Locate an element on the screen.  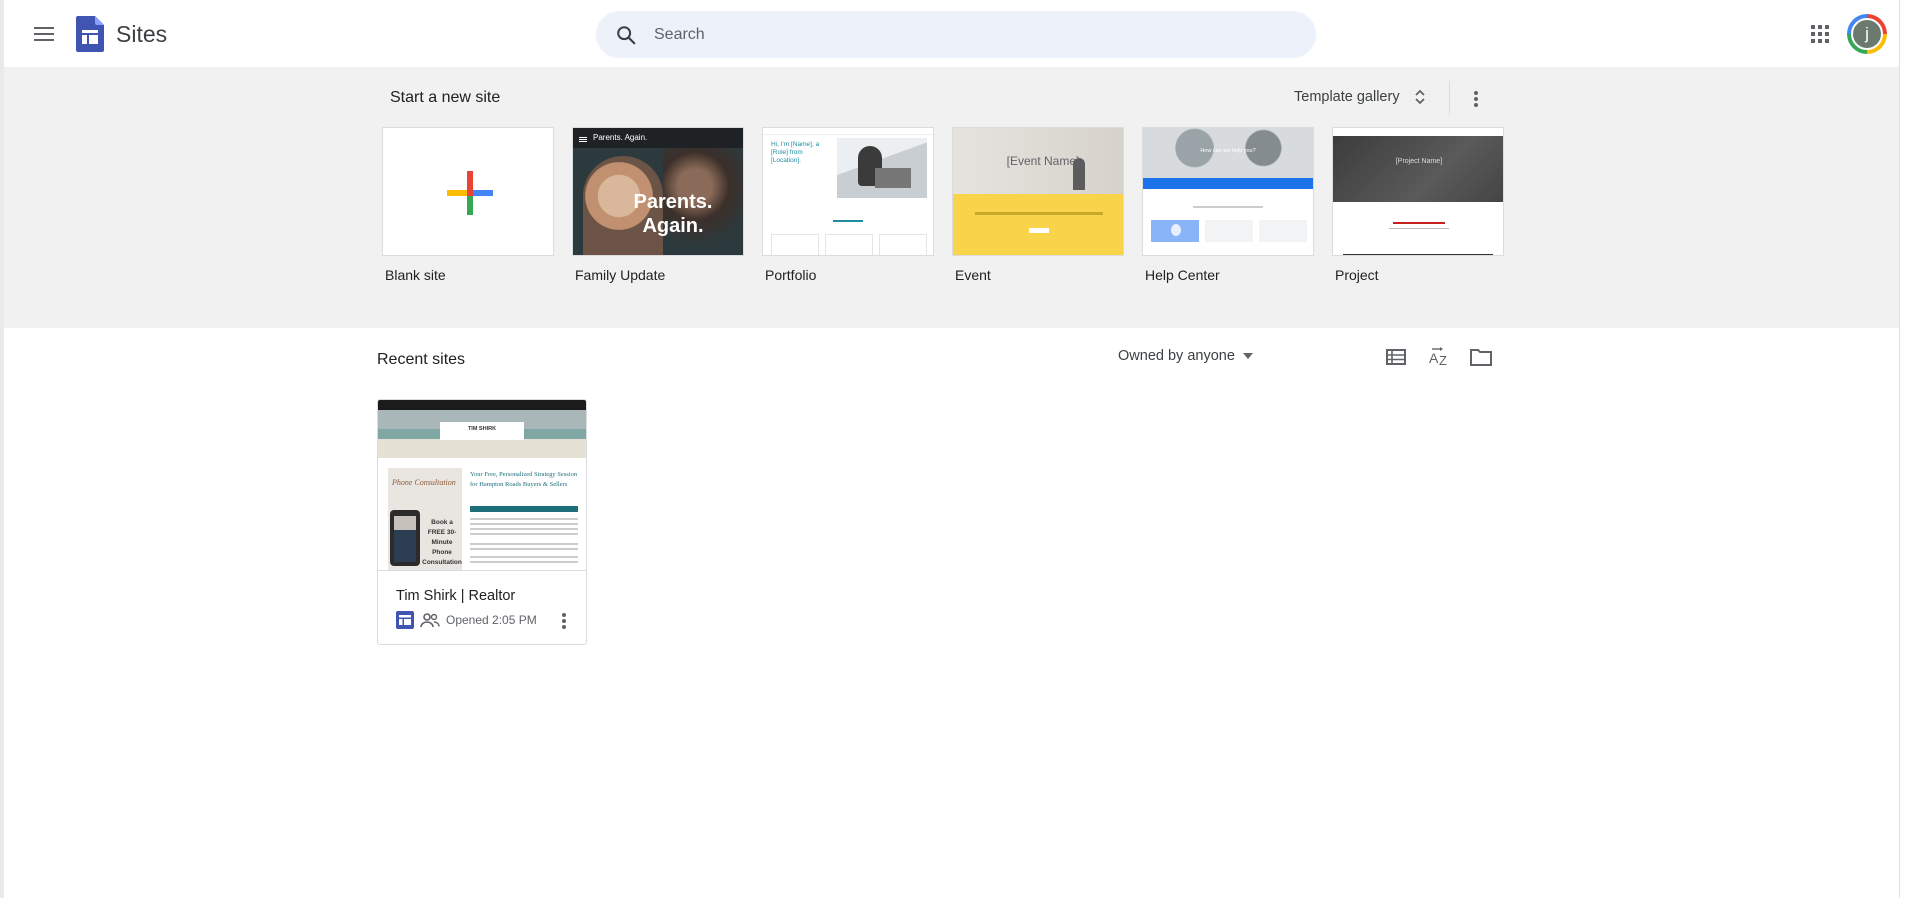
unfold-icon is located at coordinates (1419, 97).